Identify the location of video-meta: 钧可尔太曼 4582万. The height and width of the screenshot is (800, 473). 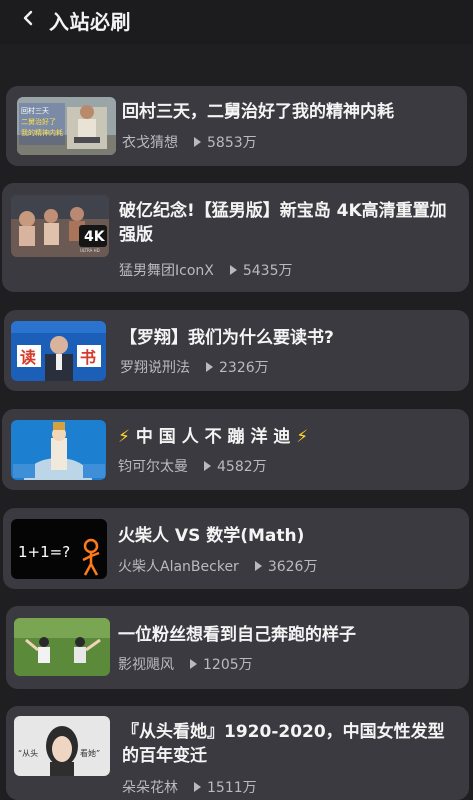
(192, 466).